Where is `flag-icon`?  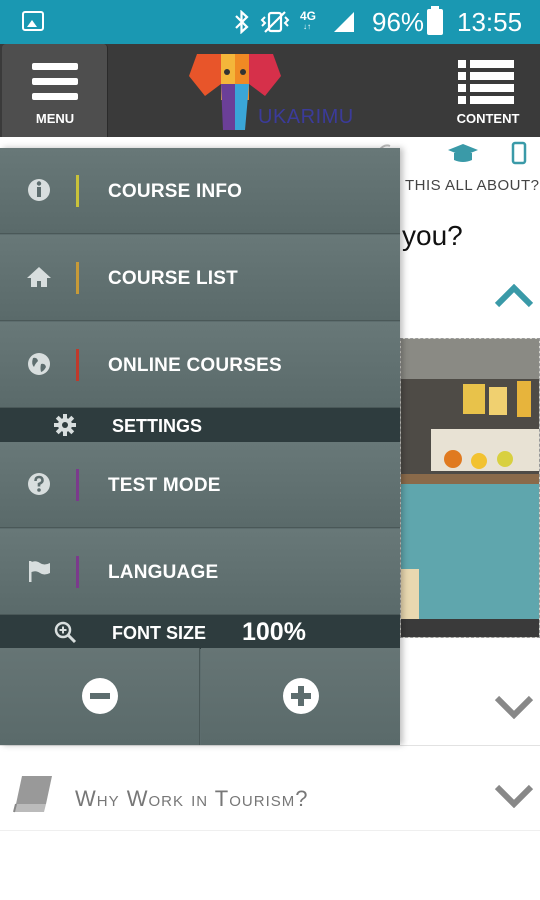 flag-icon is located at coordinates (39, 571).